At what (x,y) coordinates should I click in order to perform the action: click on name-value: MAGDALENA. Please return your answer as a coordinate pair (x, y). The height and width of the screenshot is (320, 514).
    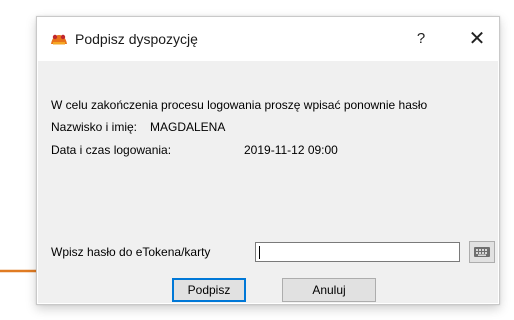
    Looking at the image, I should click on (188, 127).